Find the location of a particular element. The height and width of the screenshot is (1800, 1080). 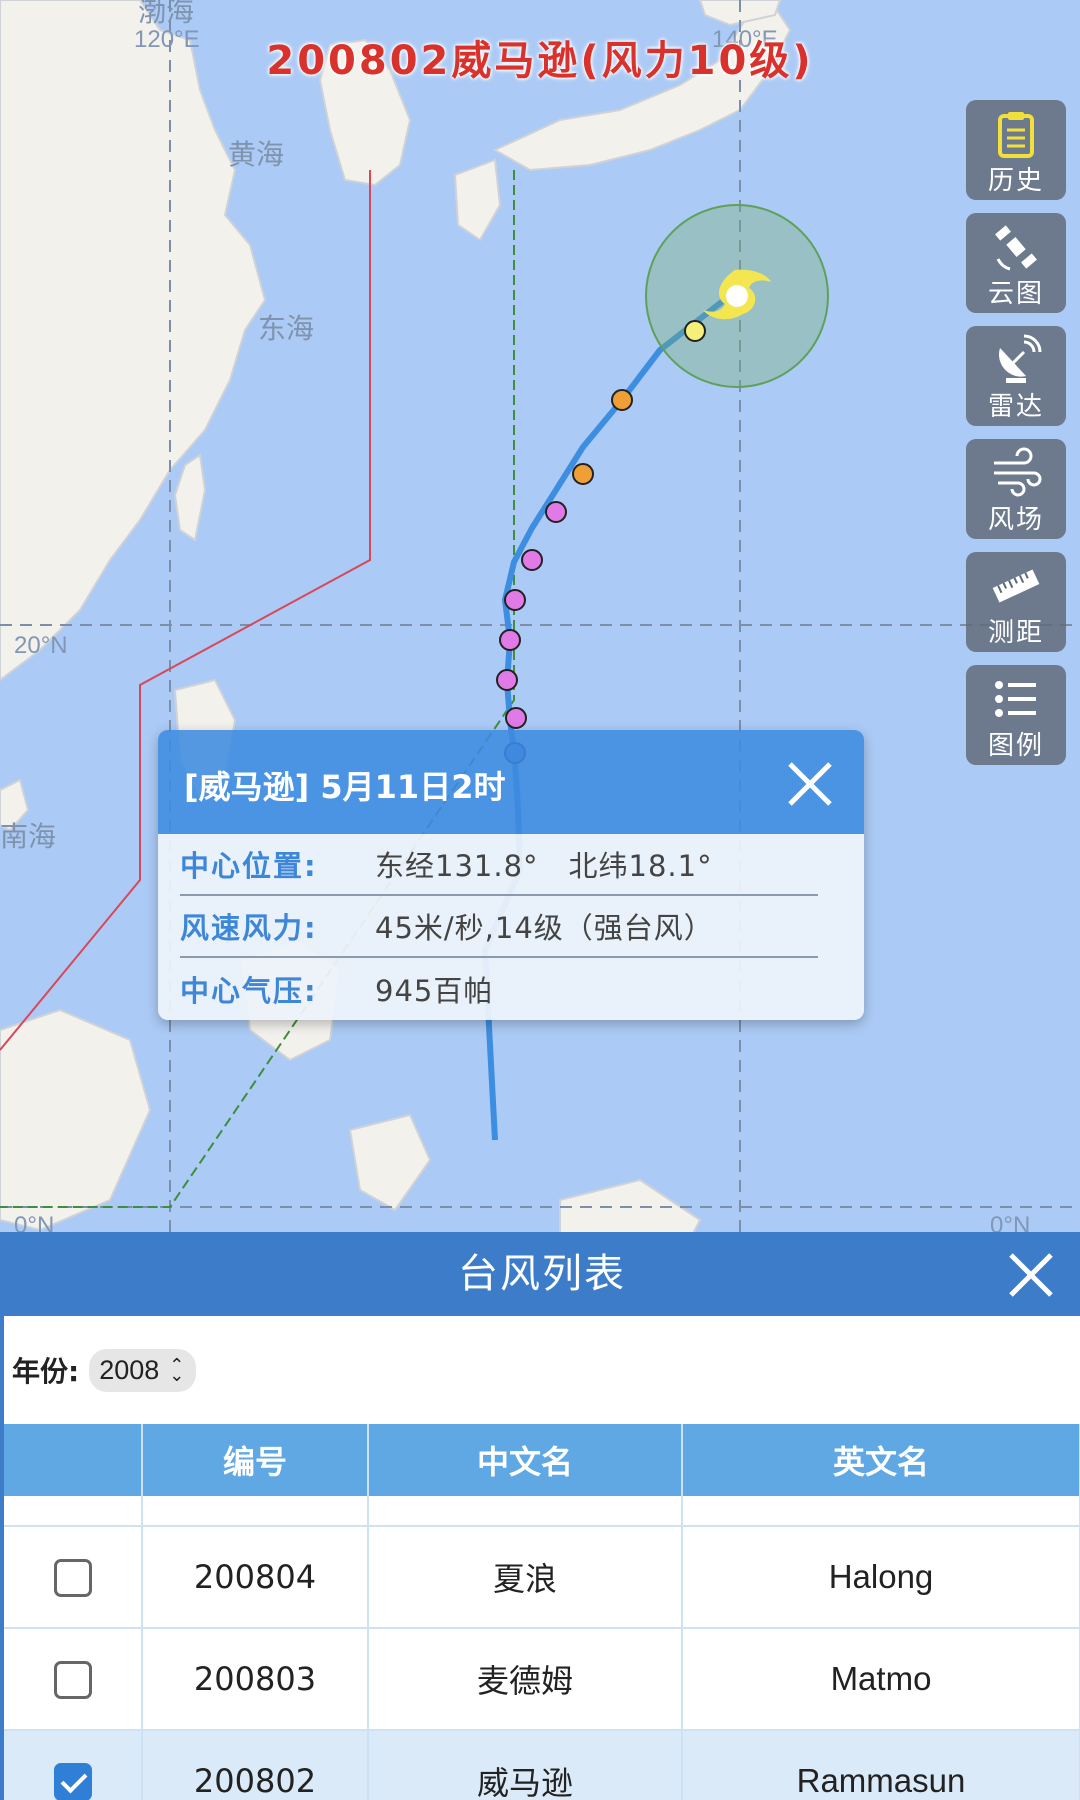

table-row: 200803 麦德姆 Matmo is located at coordinates (542, 1679).